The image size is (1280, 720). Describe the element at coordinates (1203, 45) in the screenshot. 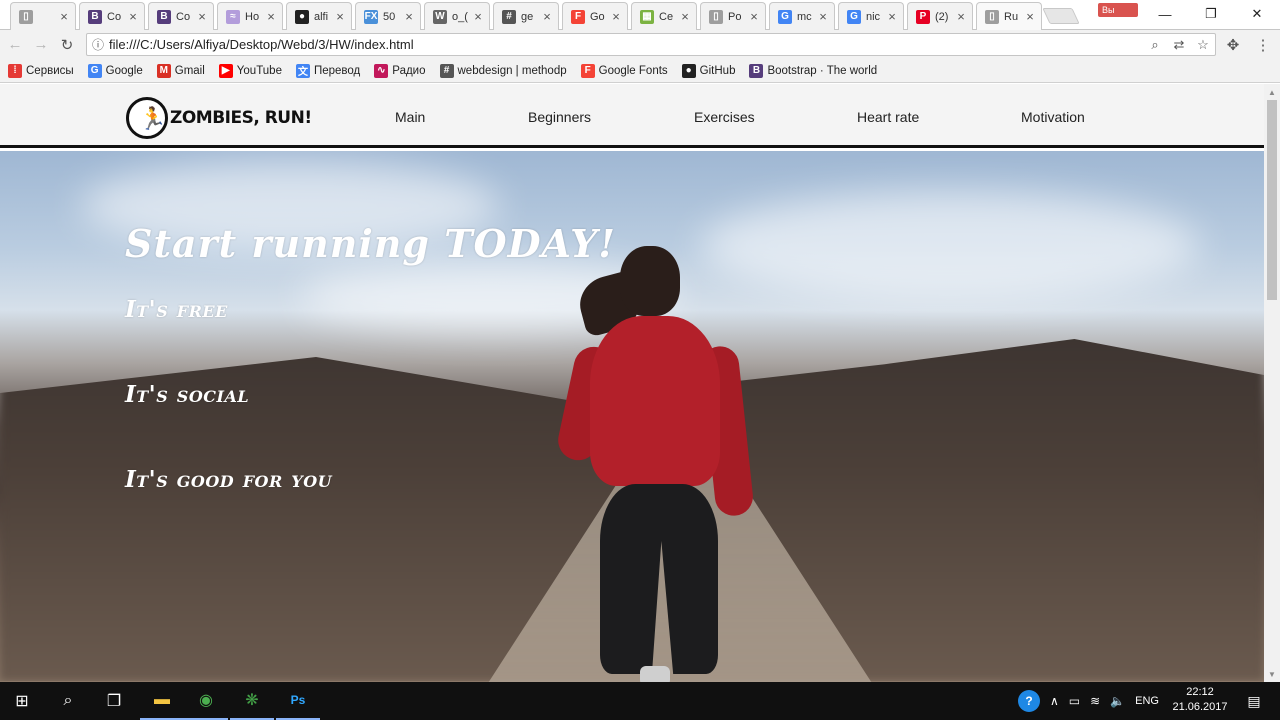

I see `bookmark-star-icon: ☆` at that location.